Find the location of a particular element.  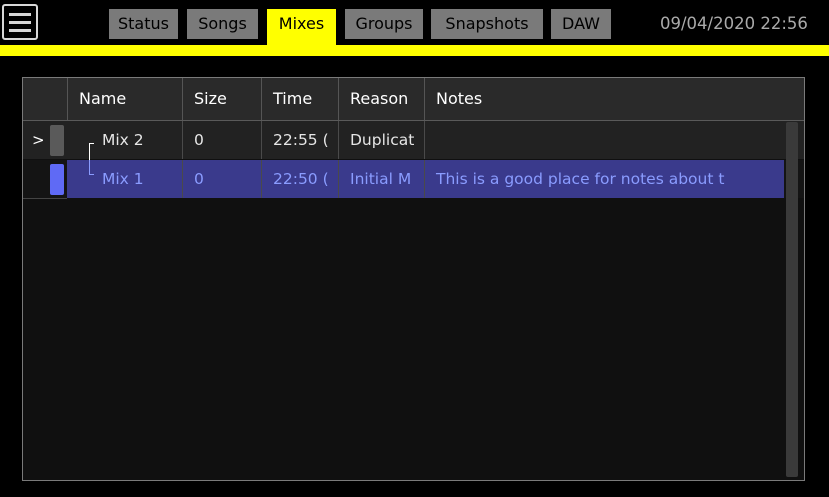

tab-mixes: Mixes is located at coordinates (301, 29).